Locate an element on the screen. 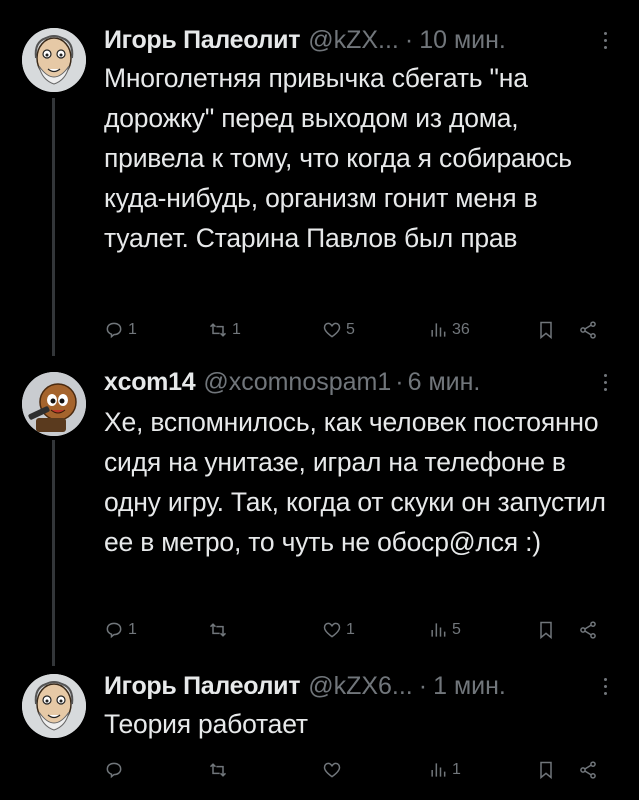  tweet-header: Игорь Палеолит @kZX6... · 1 мин. is located at coordinates (361, 686).